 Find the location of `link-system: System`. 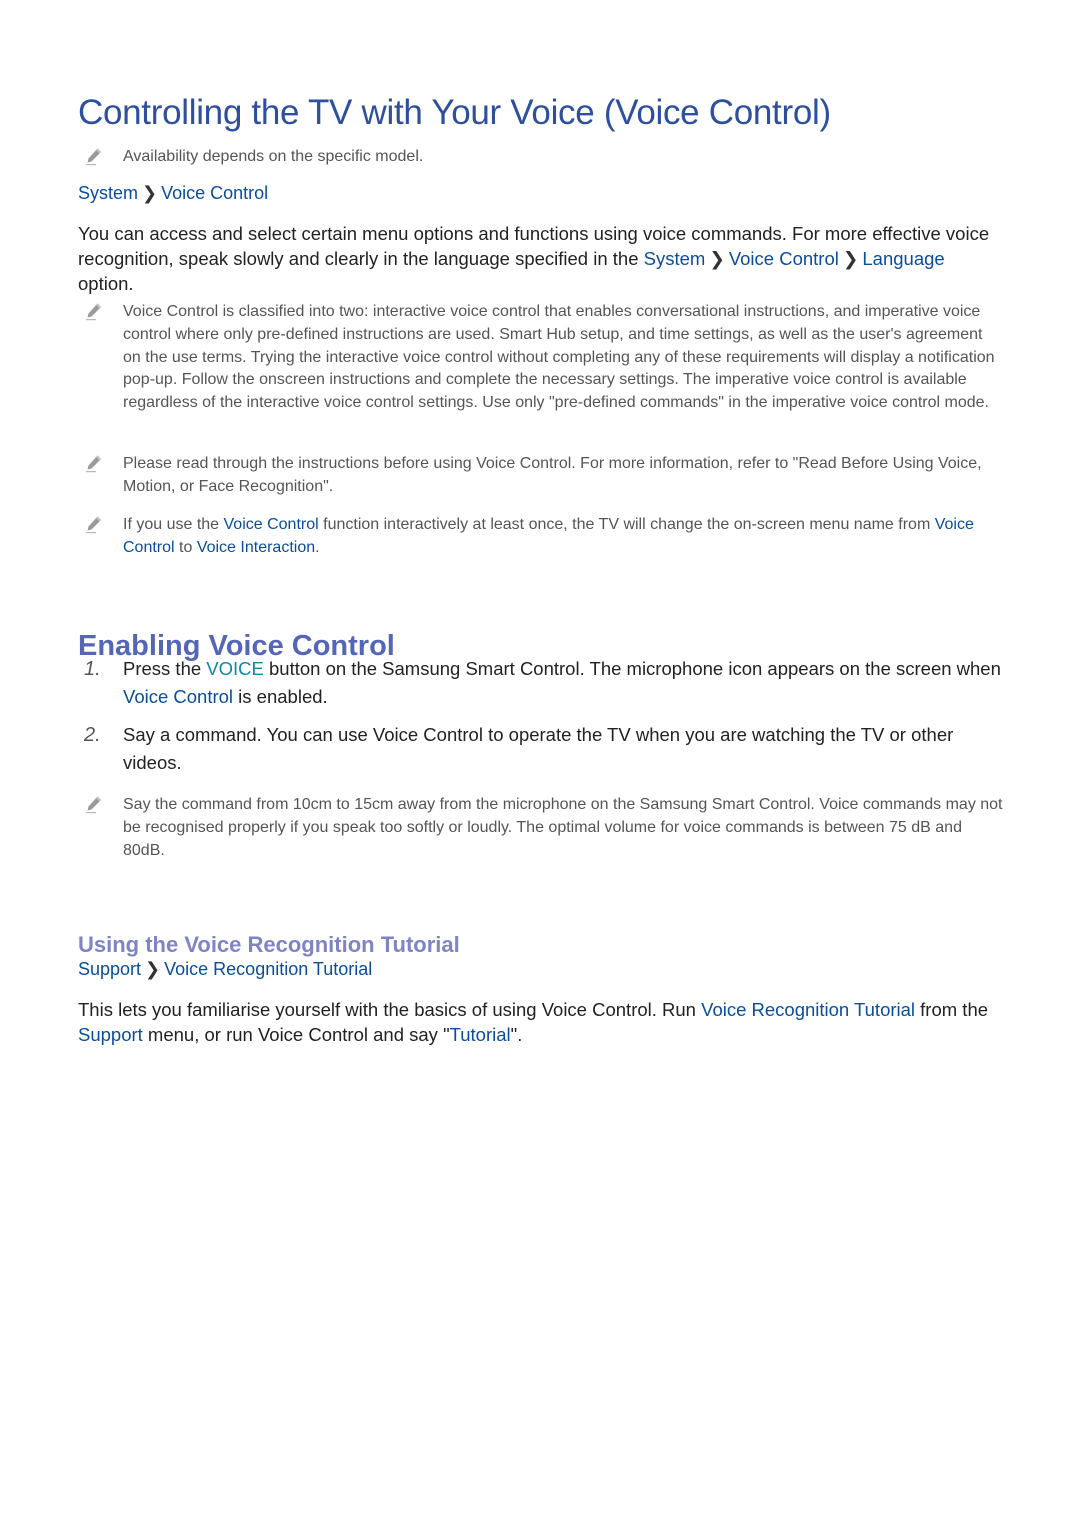

link-system: System is located at coordinates (675, 258).